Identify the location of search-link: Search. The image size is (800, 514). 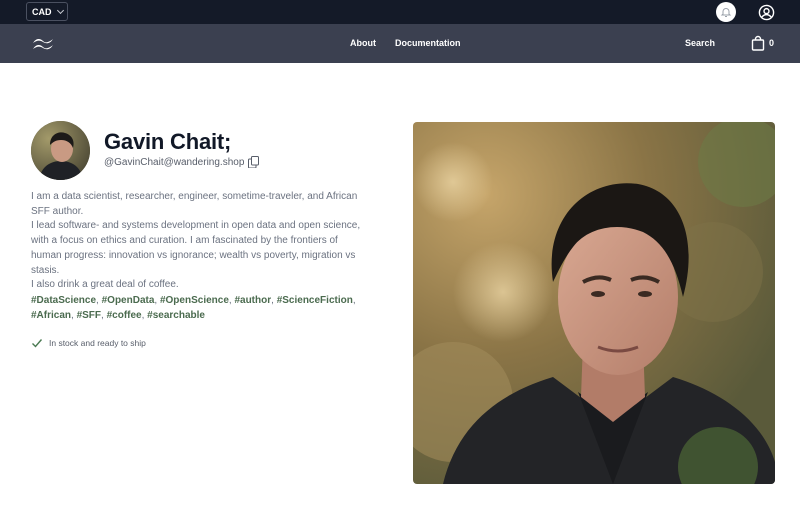
(700, 43).